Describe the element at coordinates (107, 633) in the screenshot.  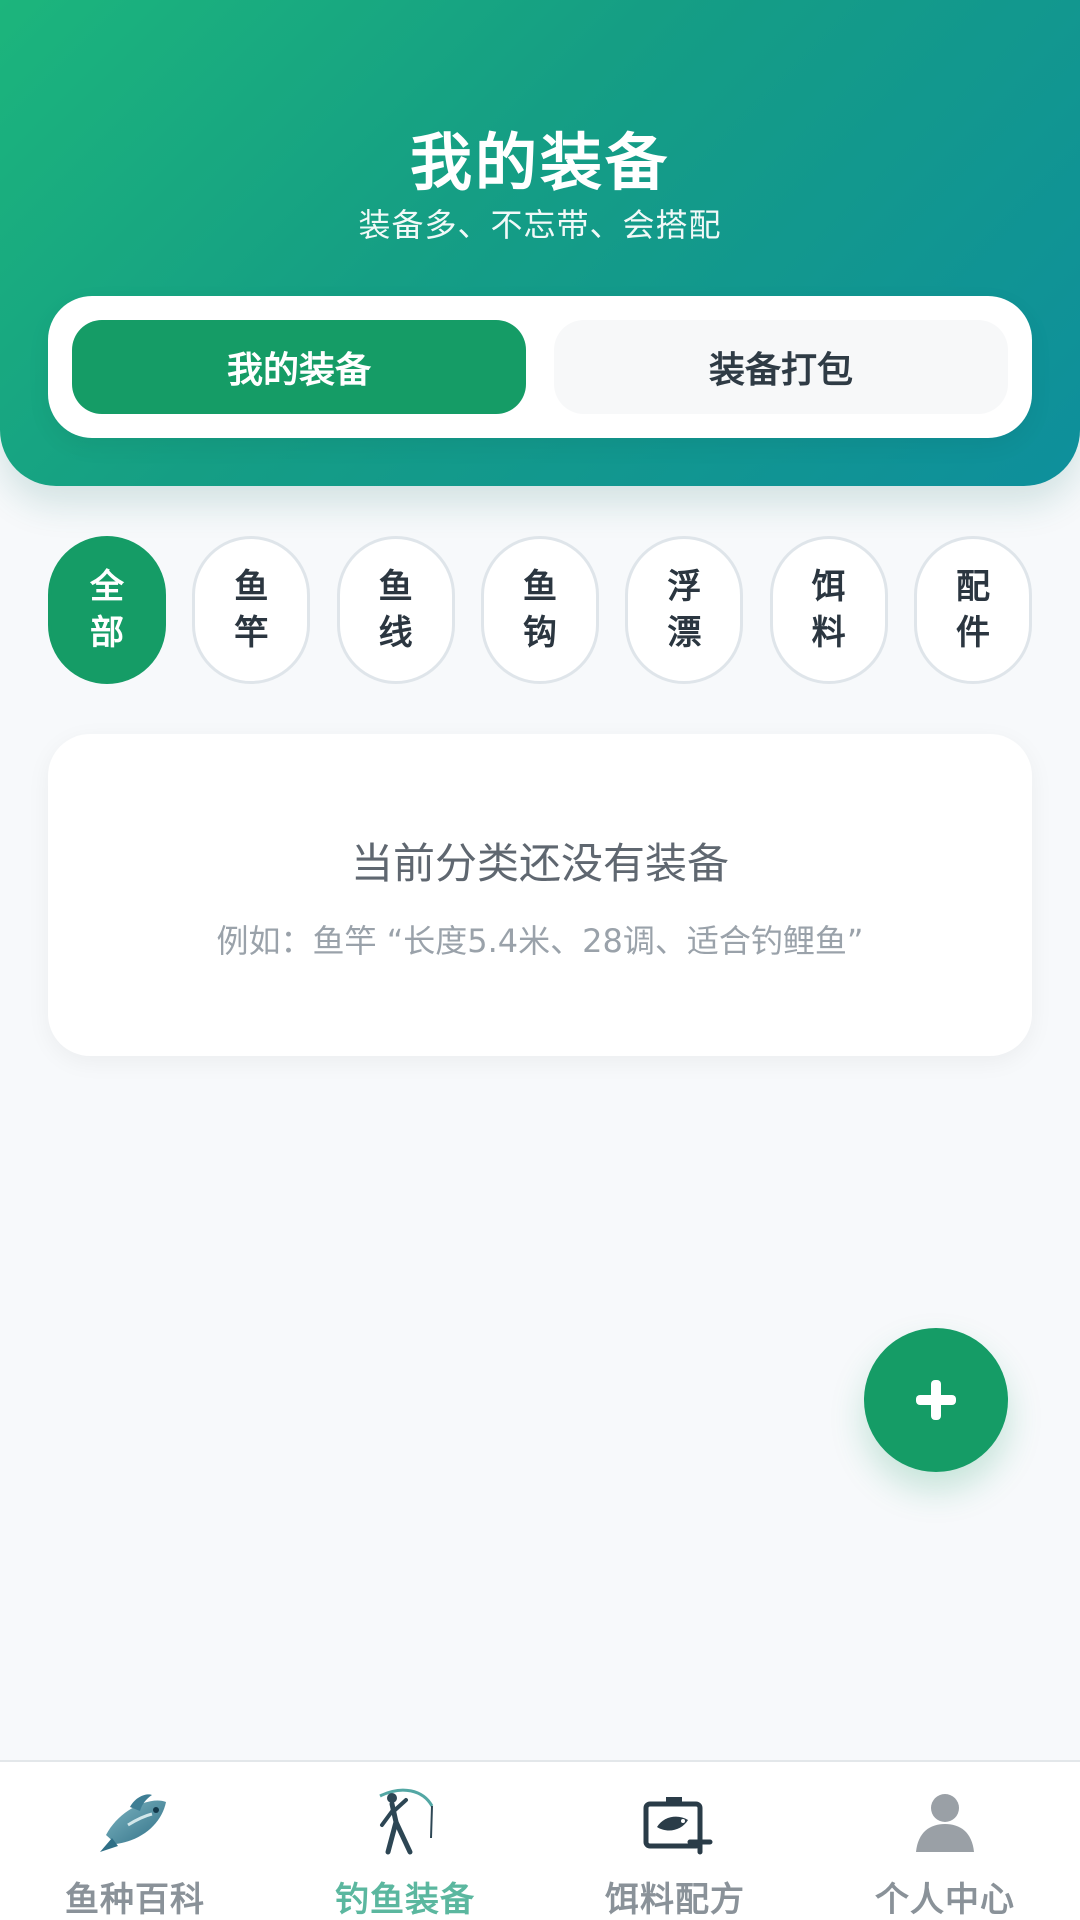
I see `category-chip-label-bottom: 部` at that location.